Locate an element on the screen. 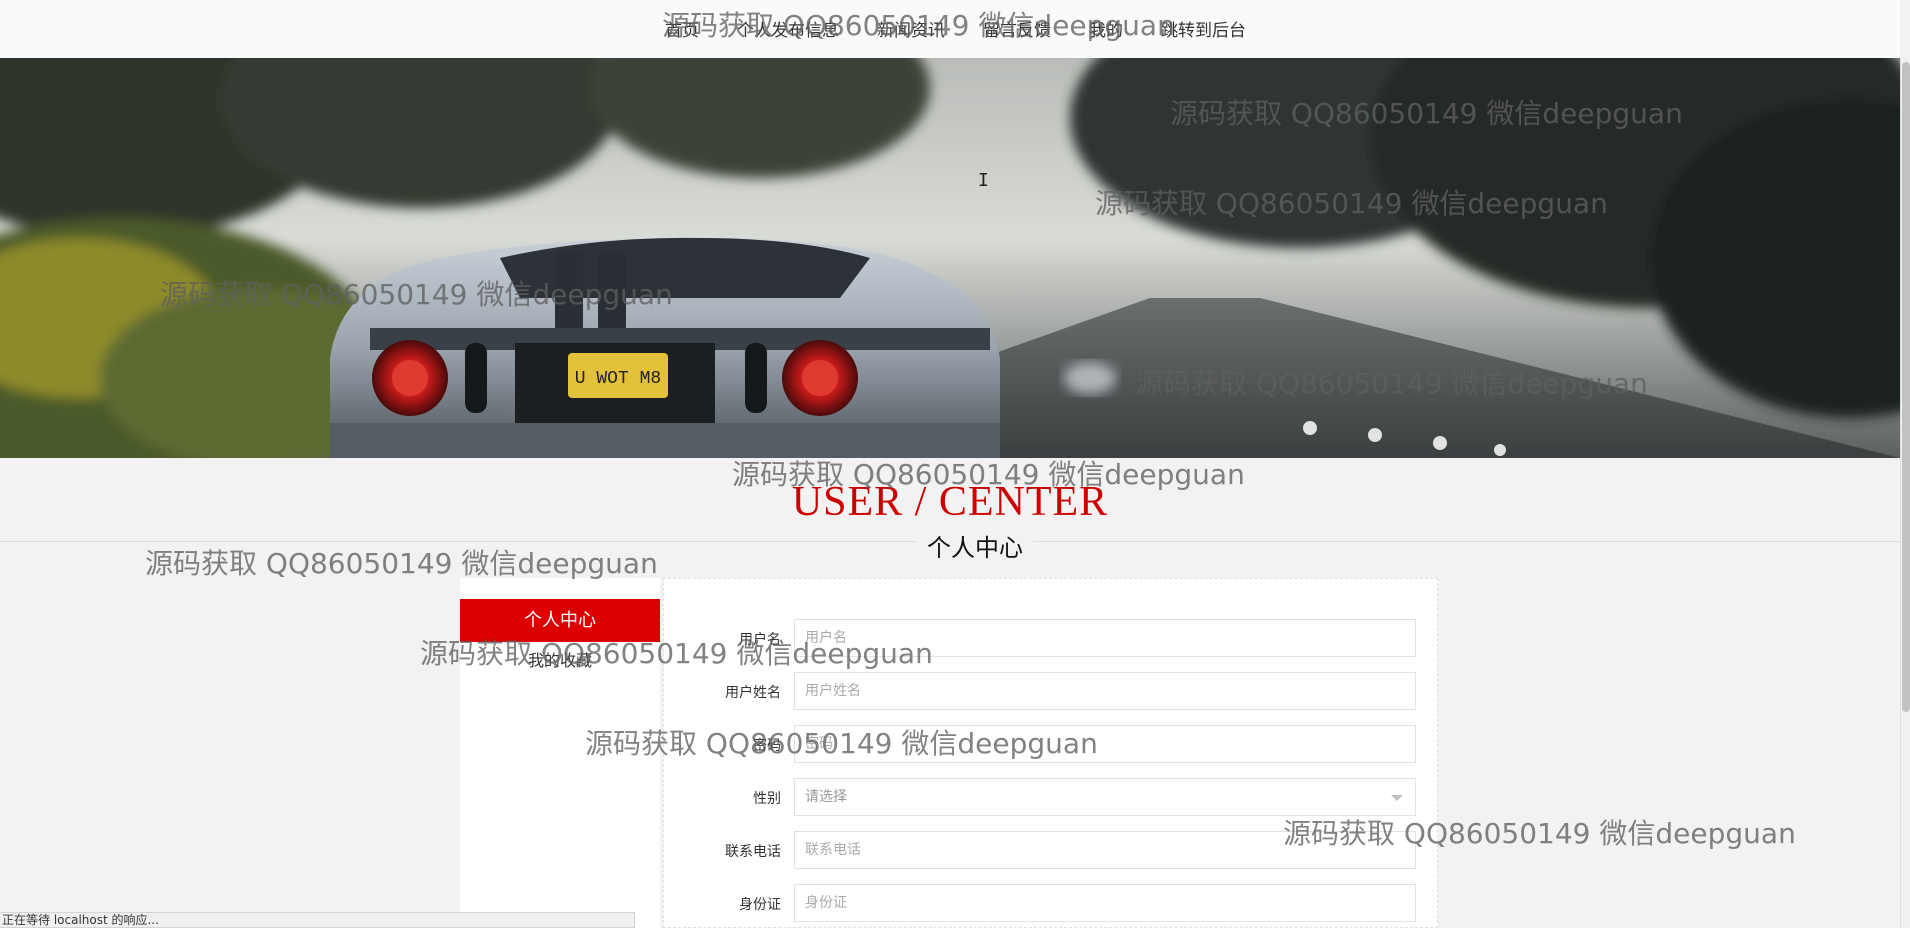 This screenshot has height=928, width=1910. nav-links: 首页 个人发布信息 新闻资讯 留言反馈 我的 跳转到后台 is located at coordinates (955, 28).